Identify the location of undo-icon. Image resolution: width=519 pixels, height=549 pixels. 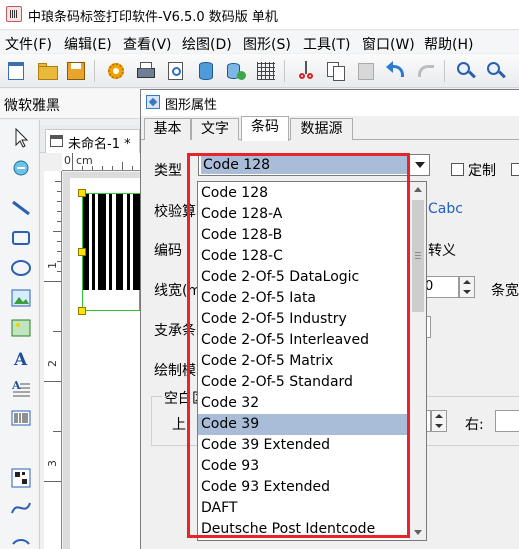
(396, 71).